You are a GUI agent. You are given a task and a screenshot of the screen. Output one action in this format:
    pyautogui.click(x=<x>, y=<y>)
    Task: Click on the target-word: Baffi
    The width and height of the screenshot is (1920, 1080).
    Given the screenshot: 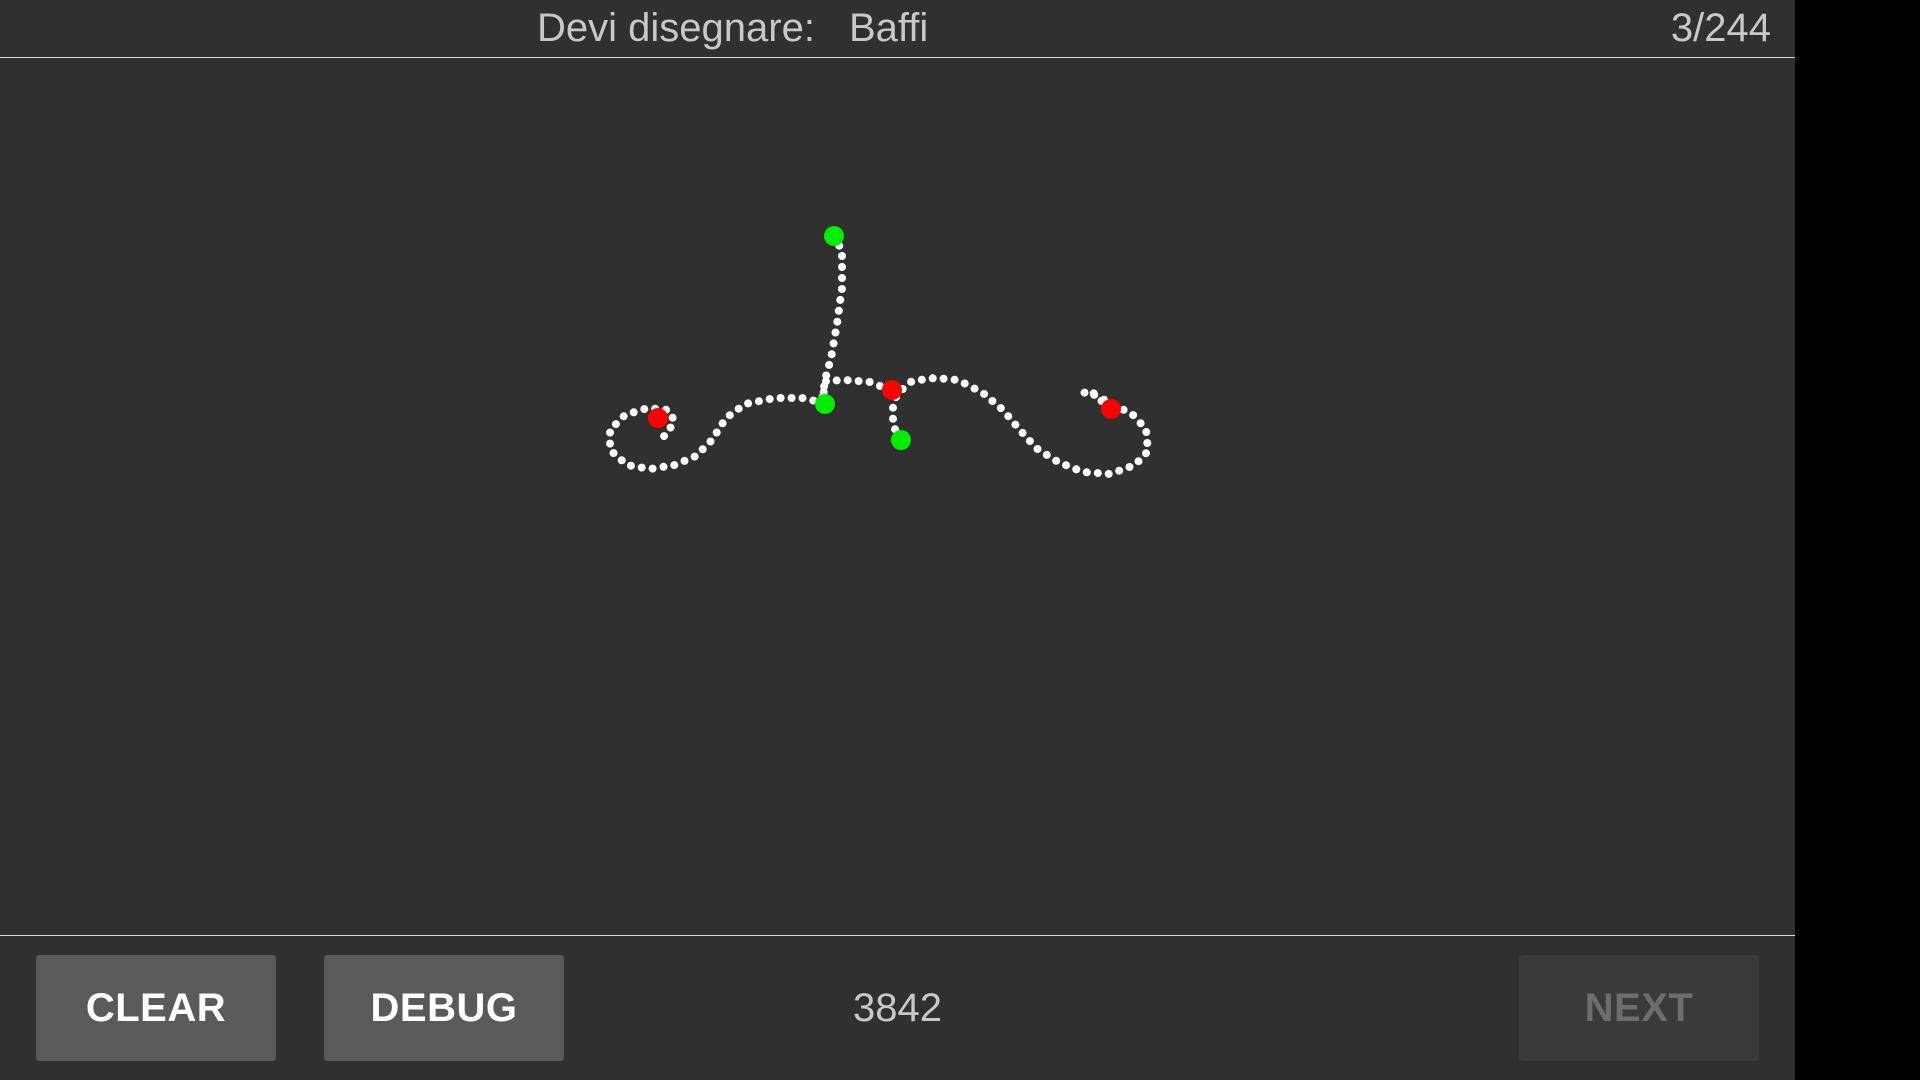 What is the action you would take?
    pyautogui.click(x=888, y=28)
    